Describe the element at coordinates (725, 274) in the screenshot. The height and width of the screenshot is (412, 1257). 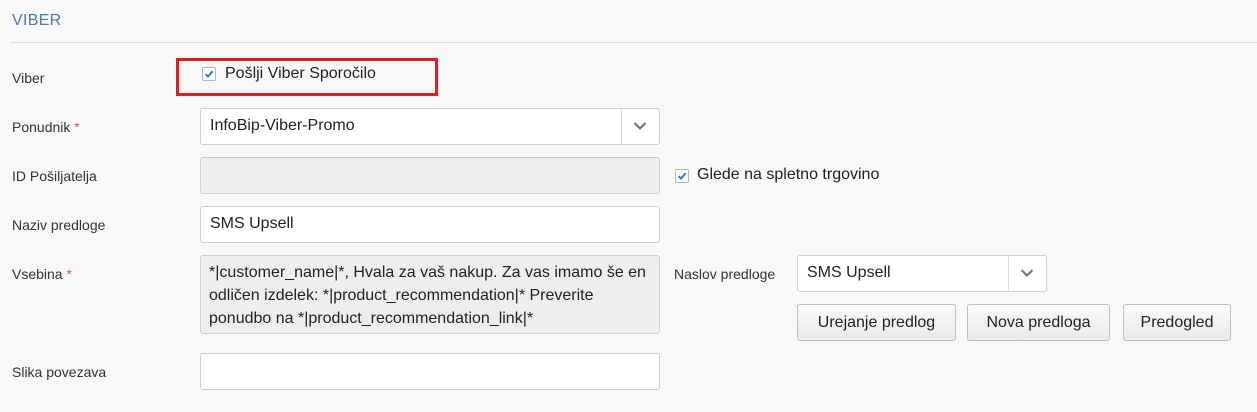
I see `template-title-label: Naslov predloge` at that location.